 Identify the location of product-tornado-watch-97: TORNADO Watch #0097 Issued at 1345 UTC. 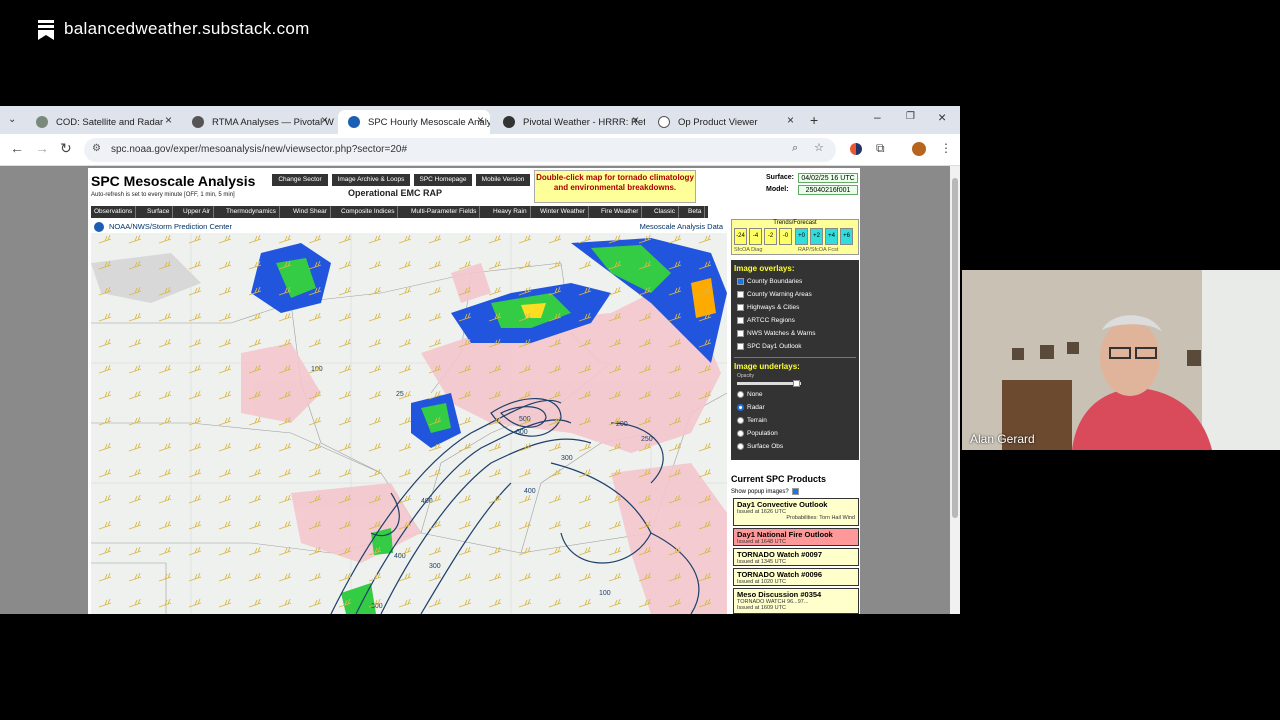
(796, 557).